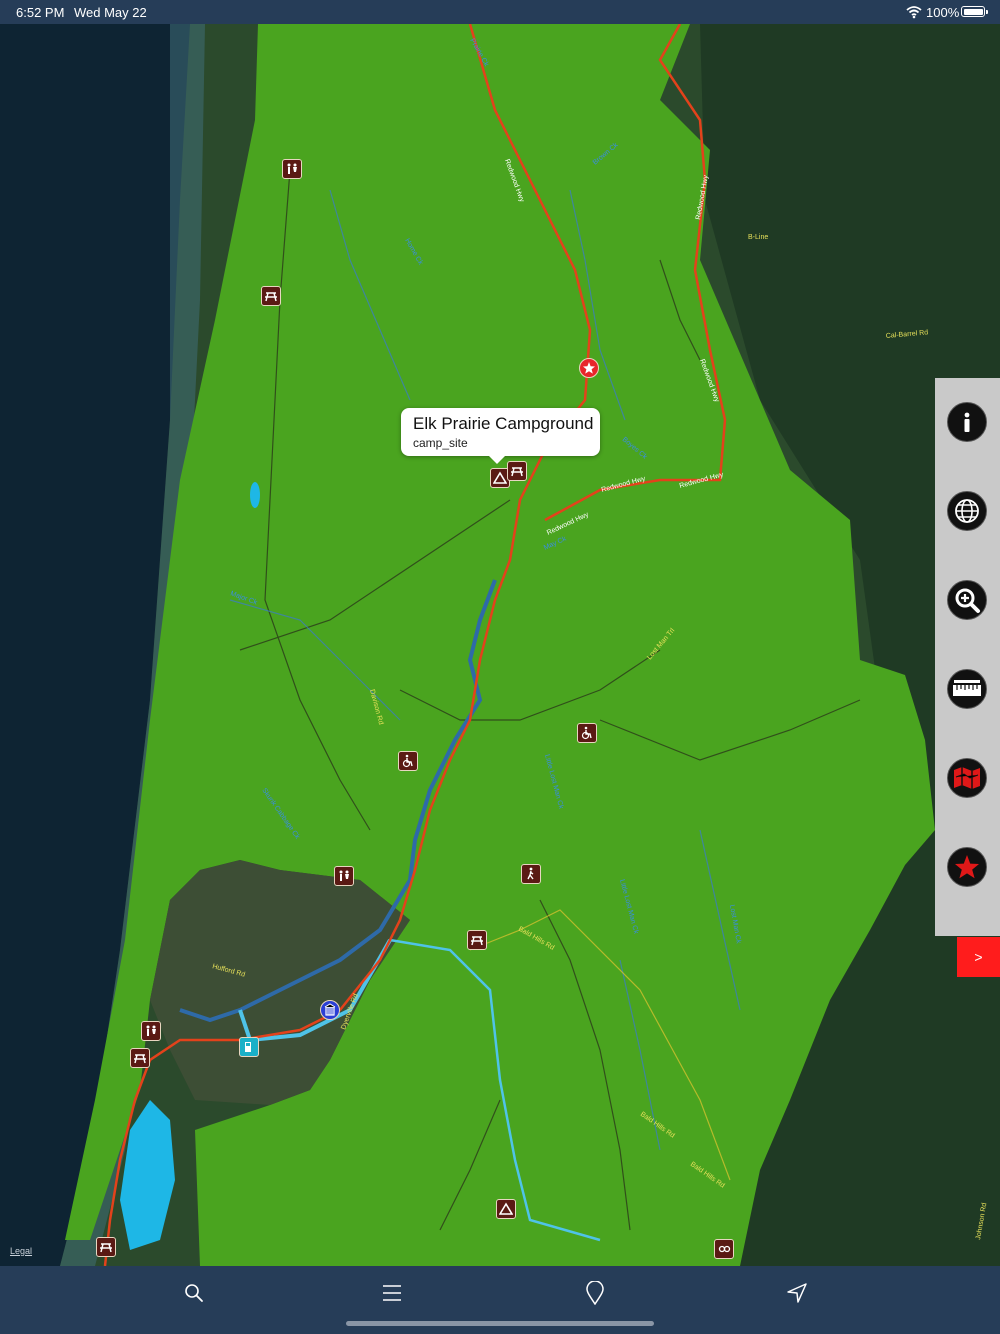 Image resolution: width=1000 pixels, height=1334 pixels. Describe the element at coordinates (110, 12) in the screenshot. I see `status-date: Wed May 22` at that location.